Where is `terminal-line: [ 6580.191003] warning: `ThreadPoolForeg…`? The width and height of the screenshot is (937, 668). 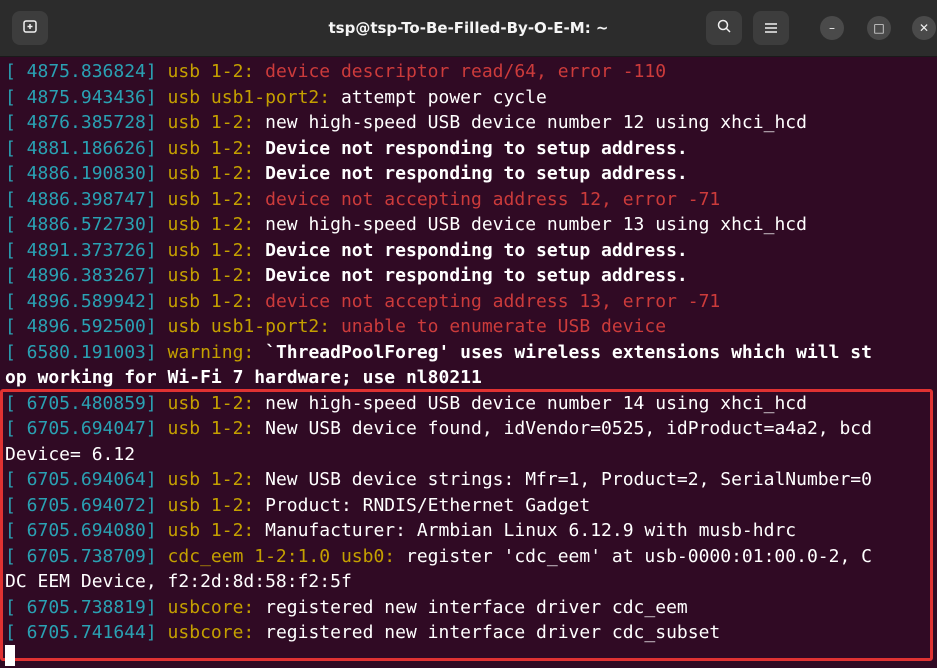 terminal-line: [ 6580.191003] warning: `ThreadPoolForeg… is located at coordinates (438, 353).